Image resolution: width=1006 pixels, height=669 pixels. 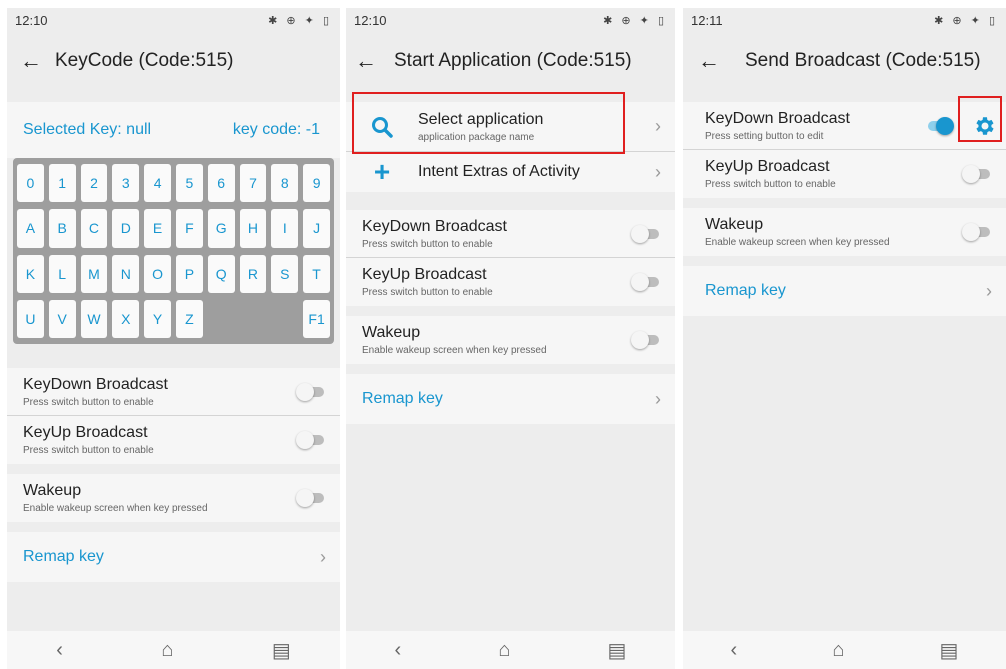 I want to click on keyboard-key: 8, so click(x=285, y=183).